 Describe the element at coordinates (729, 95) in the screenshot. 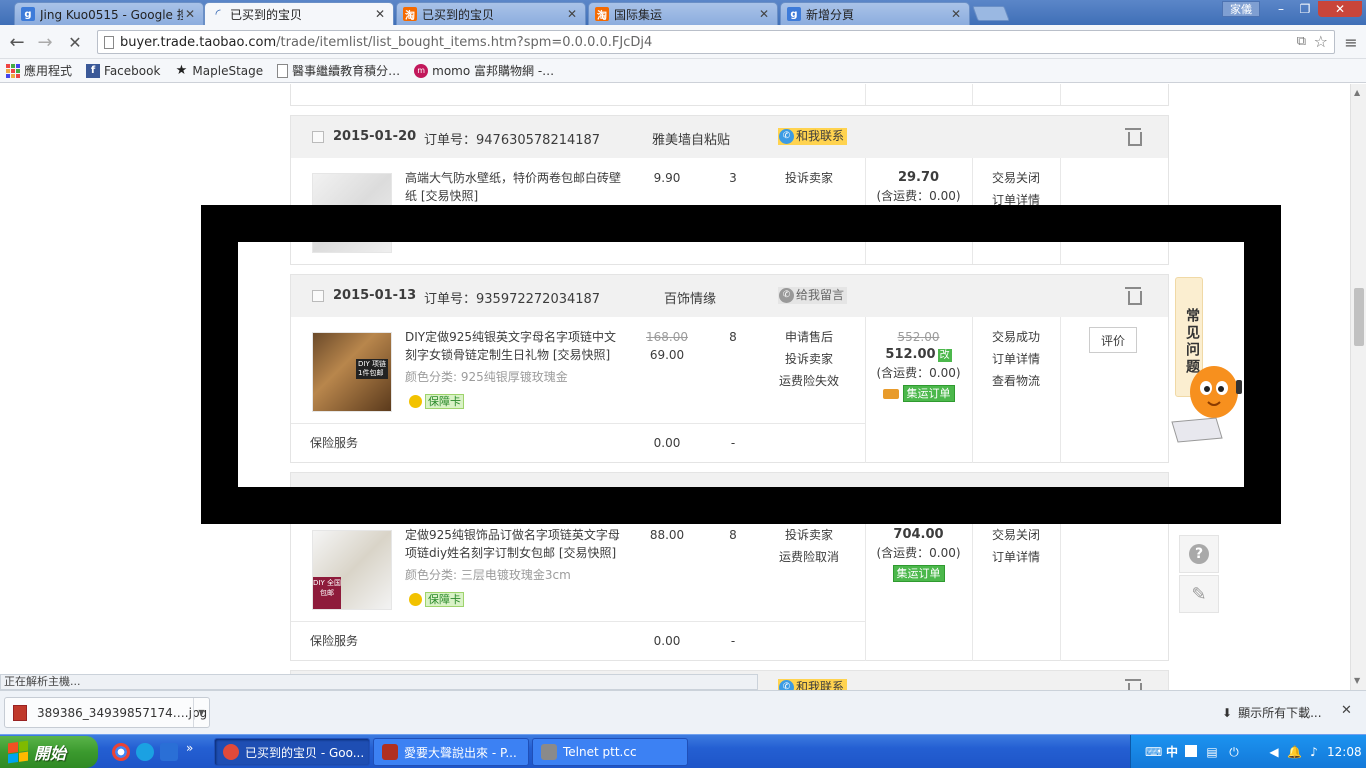

I see `order-previous-tail: 保障卡` at that location.